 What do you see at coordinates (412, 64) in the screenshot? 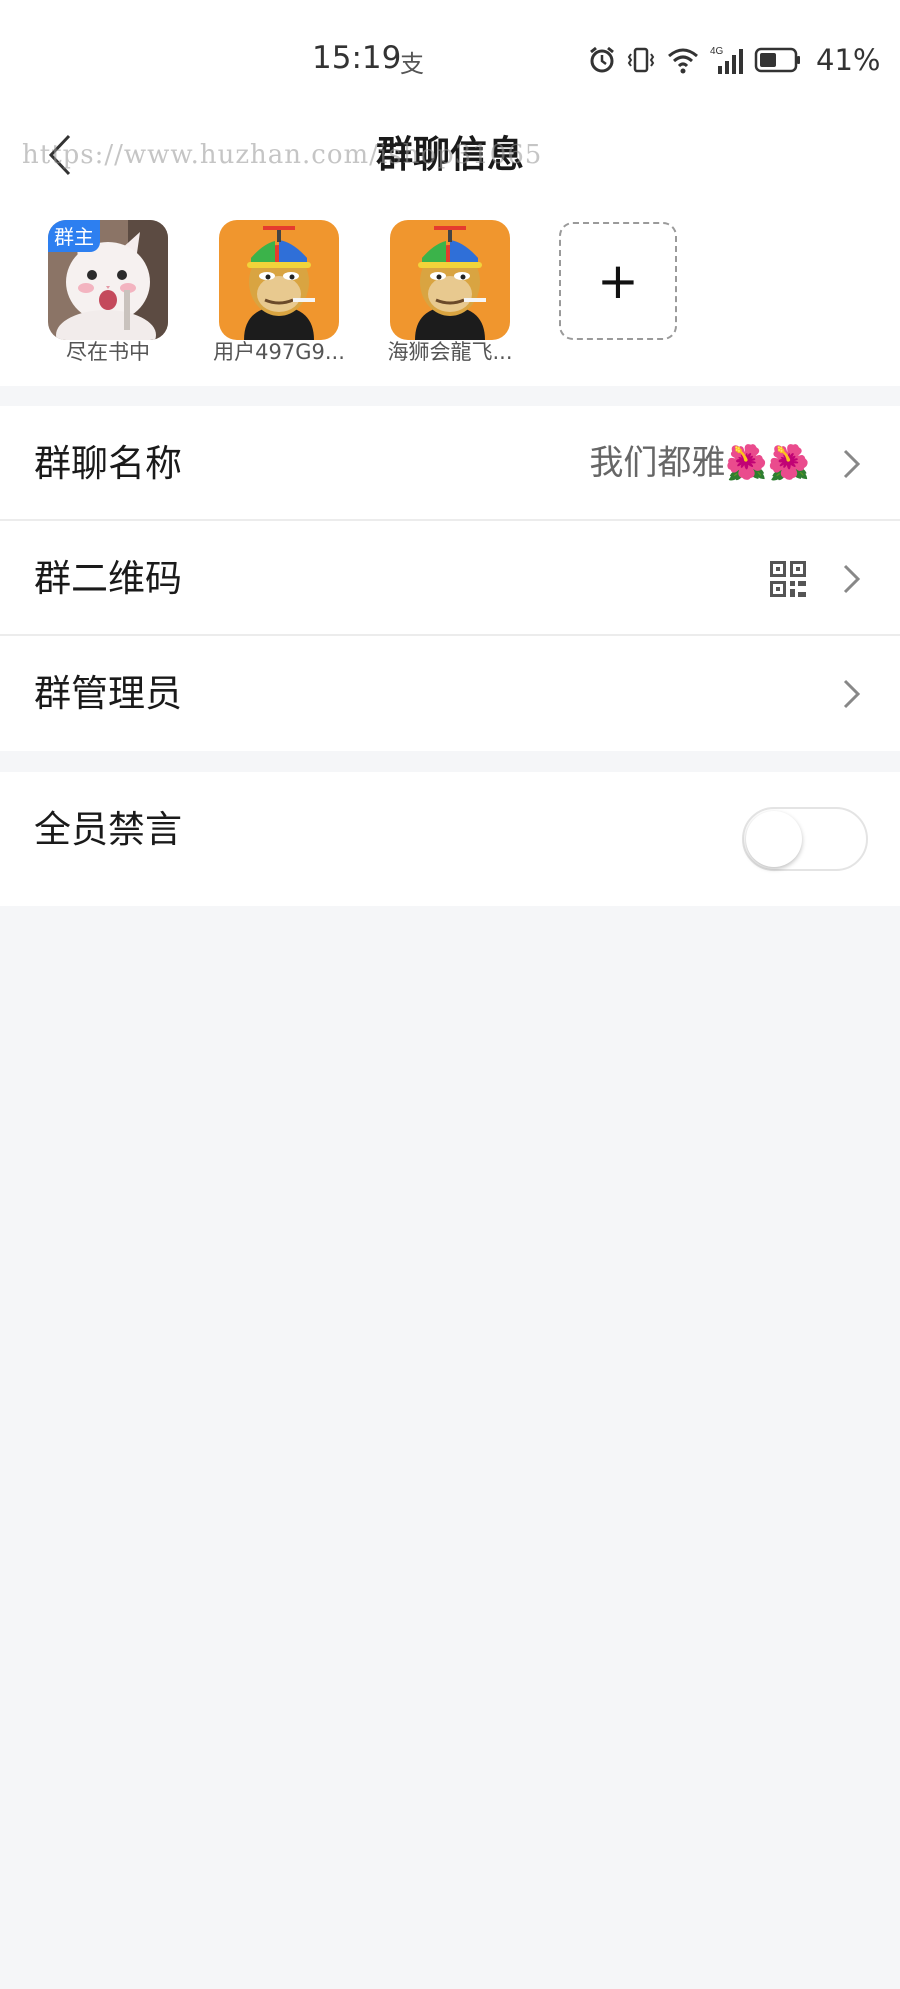
I see `alipay-indicator: 支` at bounding box center [412, 64].